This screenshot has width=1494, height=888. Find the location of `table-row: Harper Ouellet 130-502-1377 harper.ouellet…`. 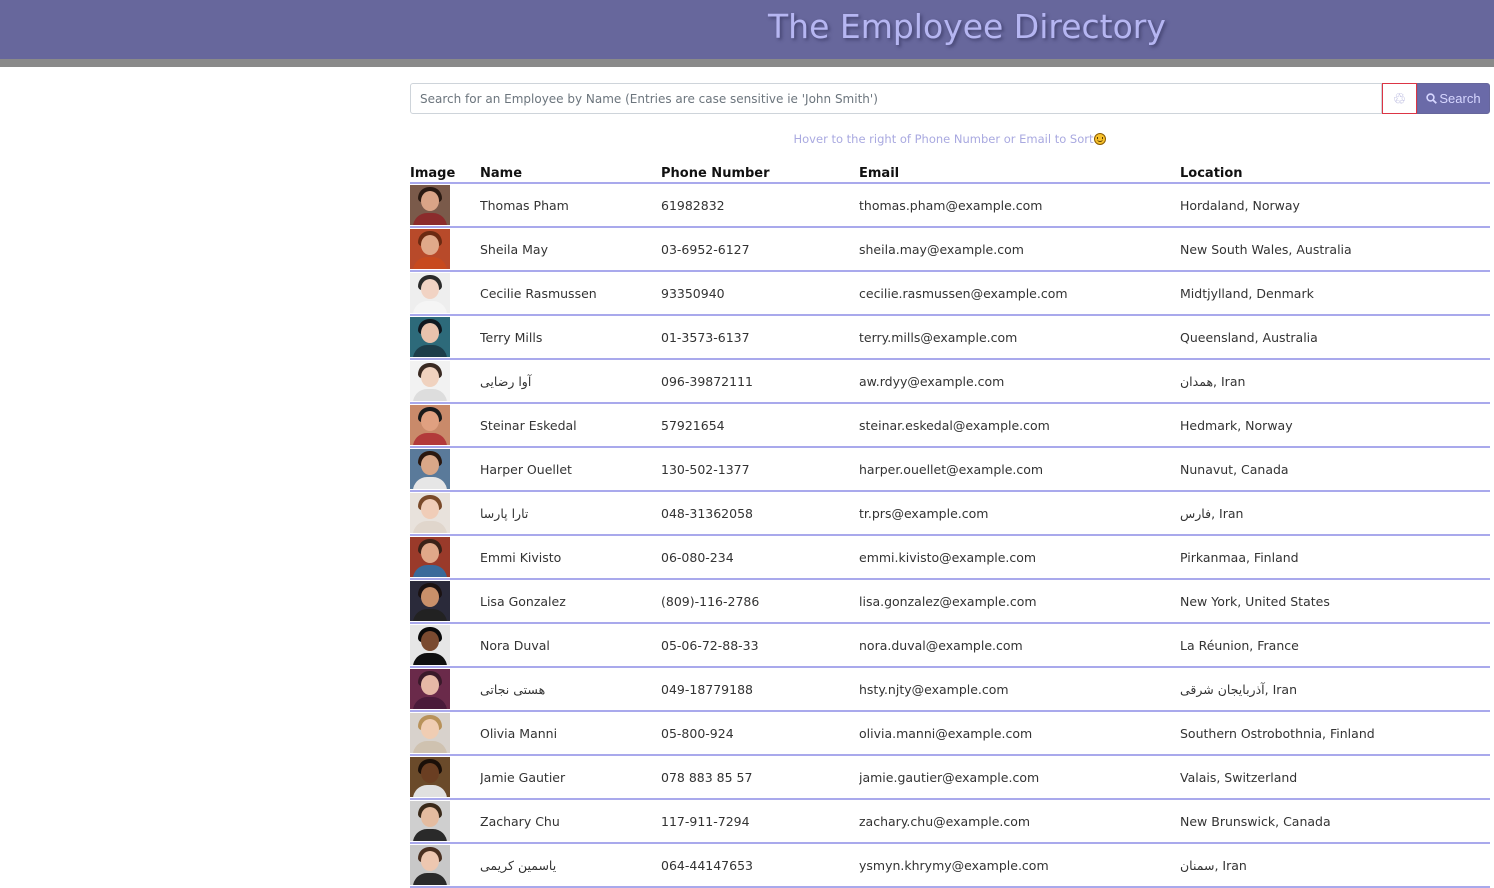

table-row: Harper Ouellet 130-502-1377 harper.ouellet… is located at coordinates (950, 469).